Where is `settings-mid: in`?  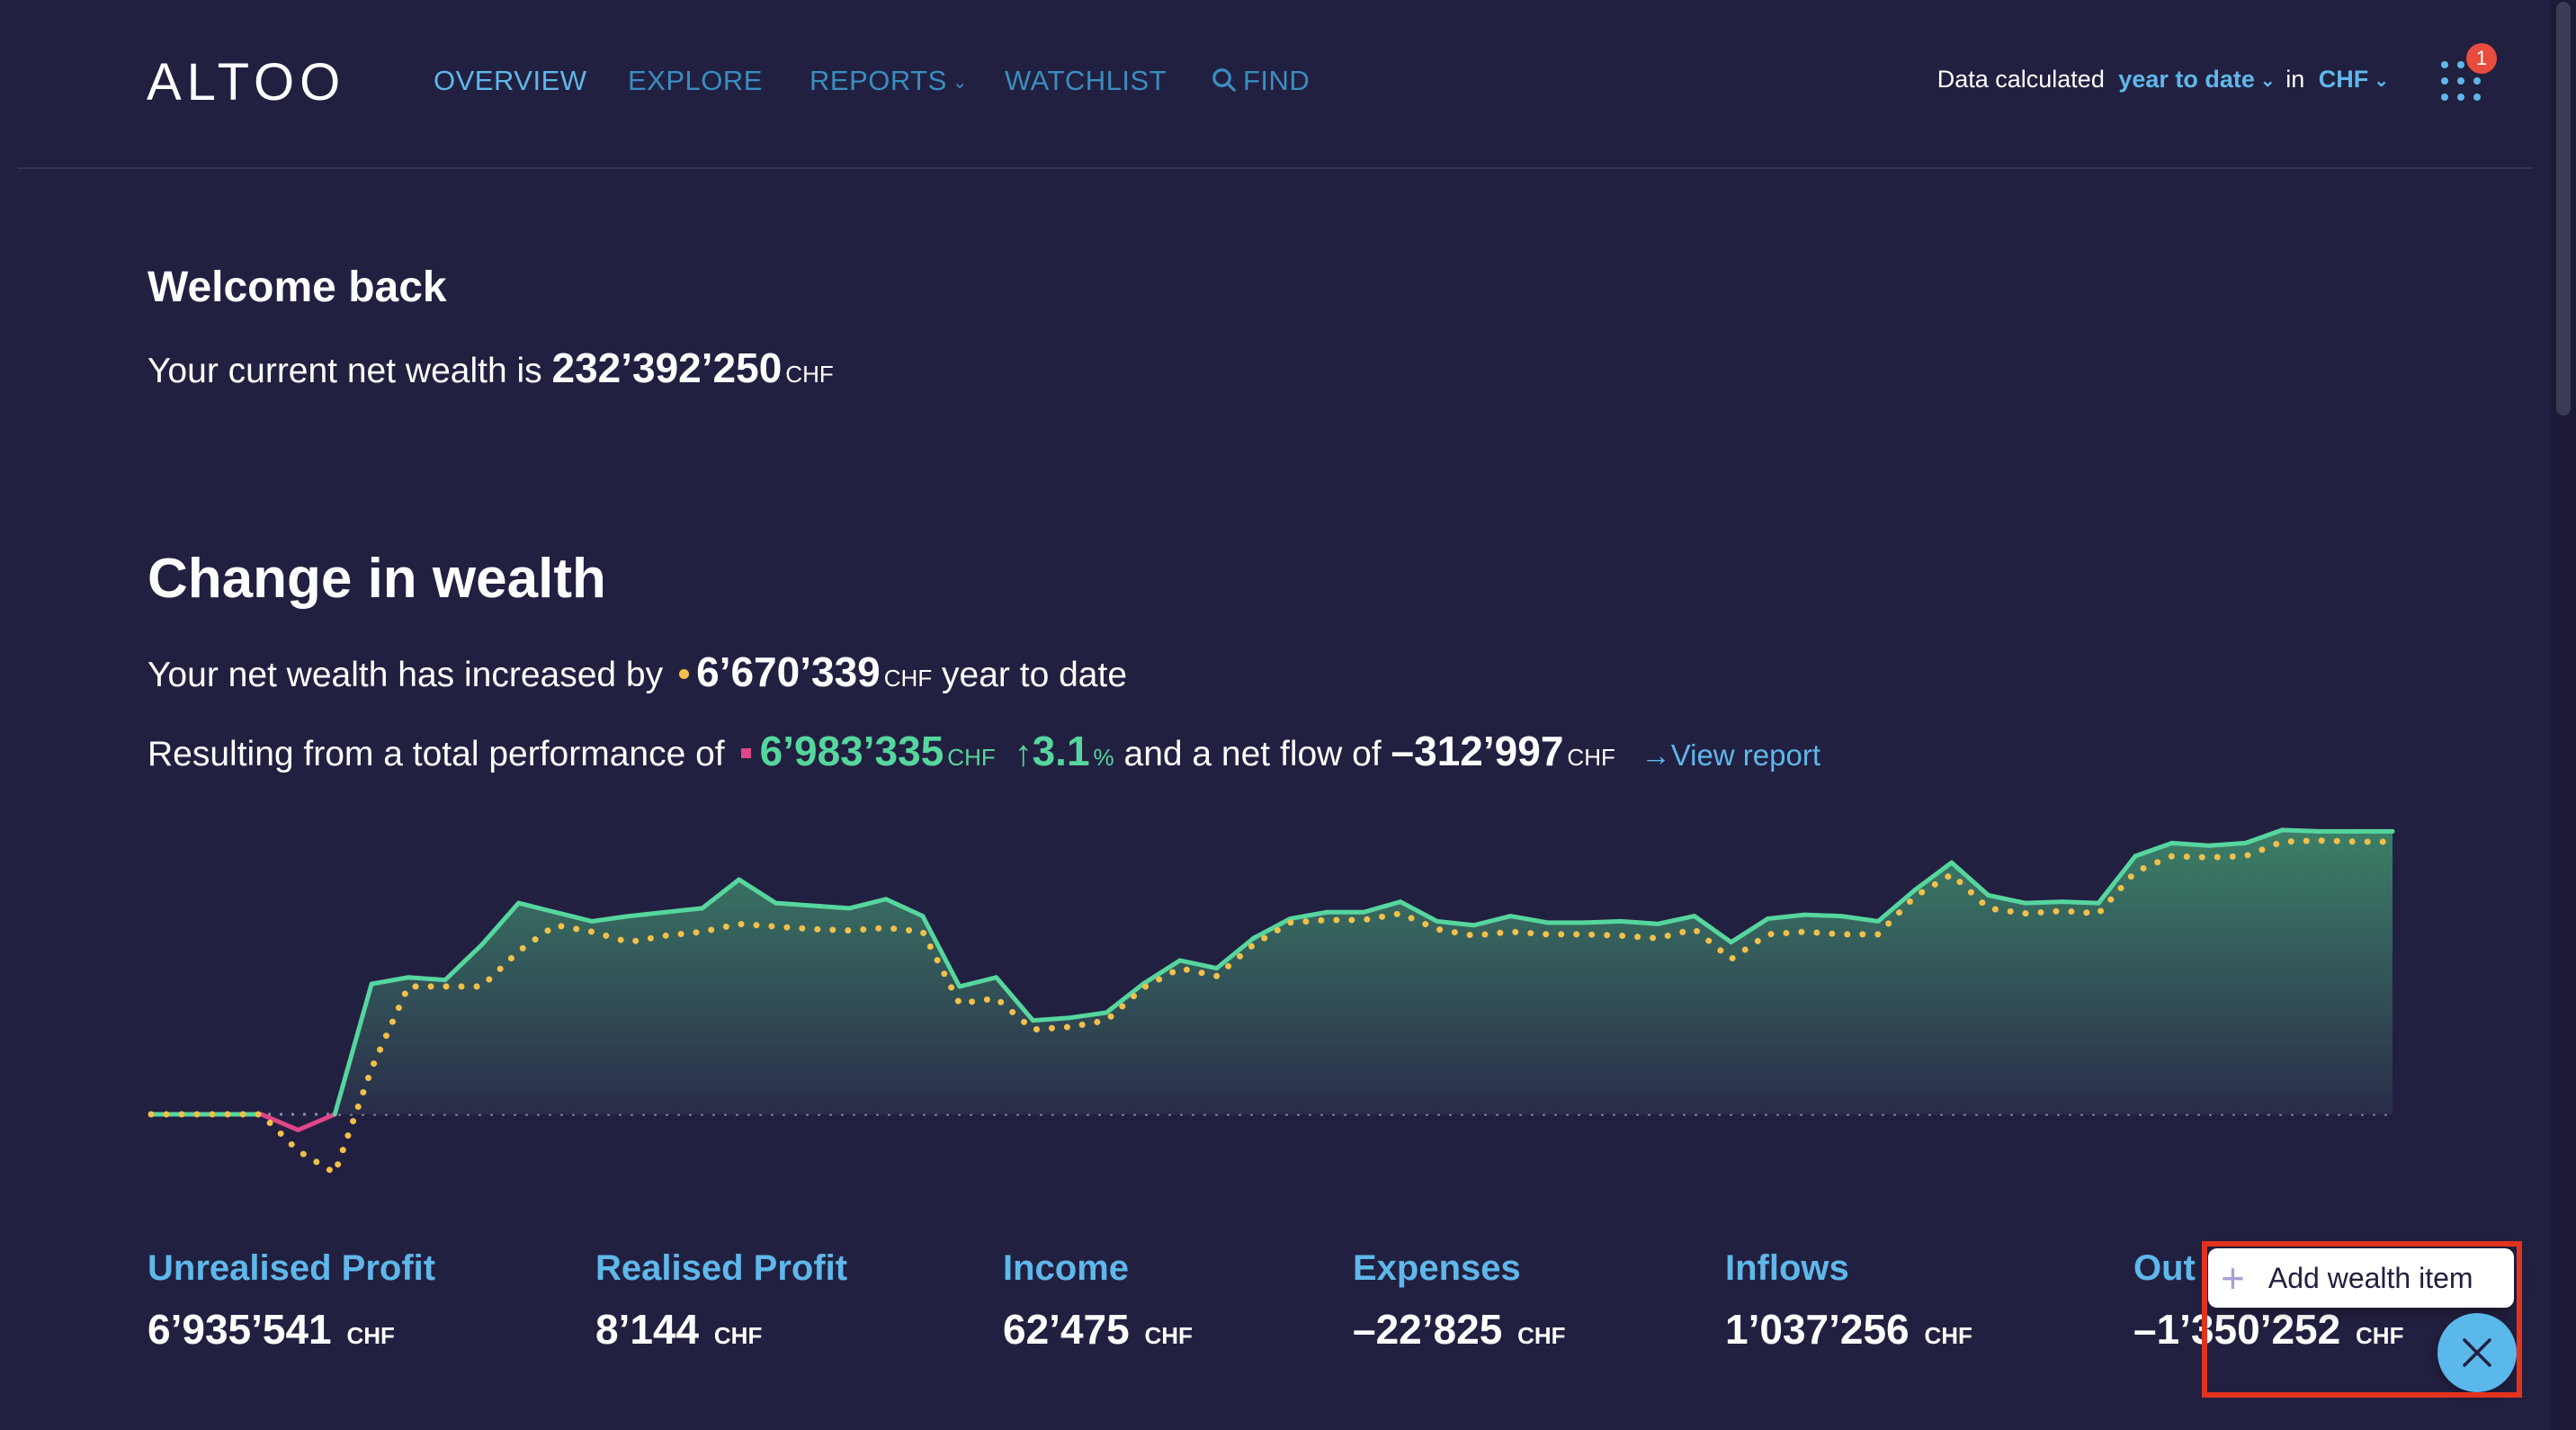
settings-mid: in is located at coordinates (2295, 79).